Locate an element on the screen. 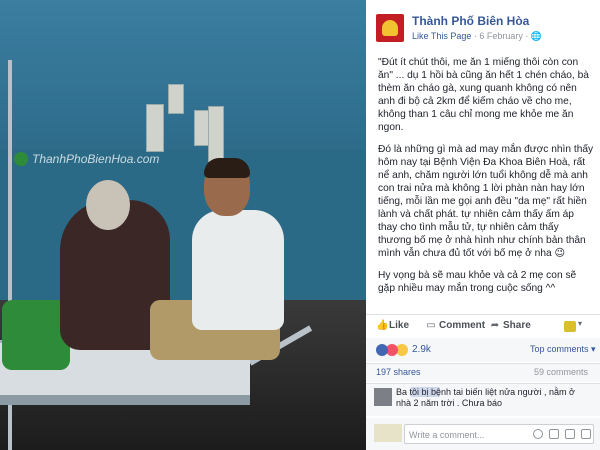 This screenshot has width=600, height=450. chevron-down-icon: ▾ is located at coordinates (580, 323).